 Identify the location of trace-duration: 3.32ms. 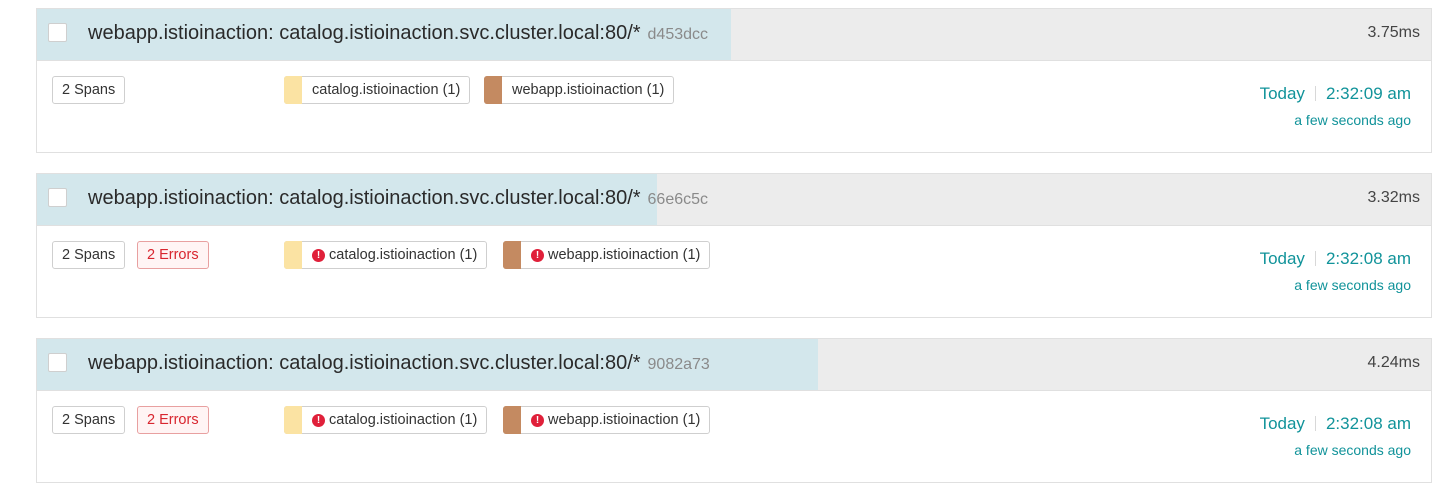
(1393, 197).